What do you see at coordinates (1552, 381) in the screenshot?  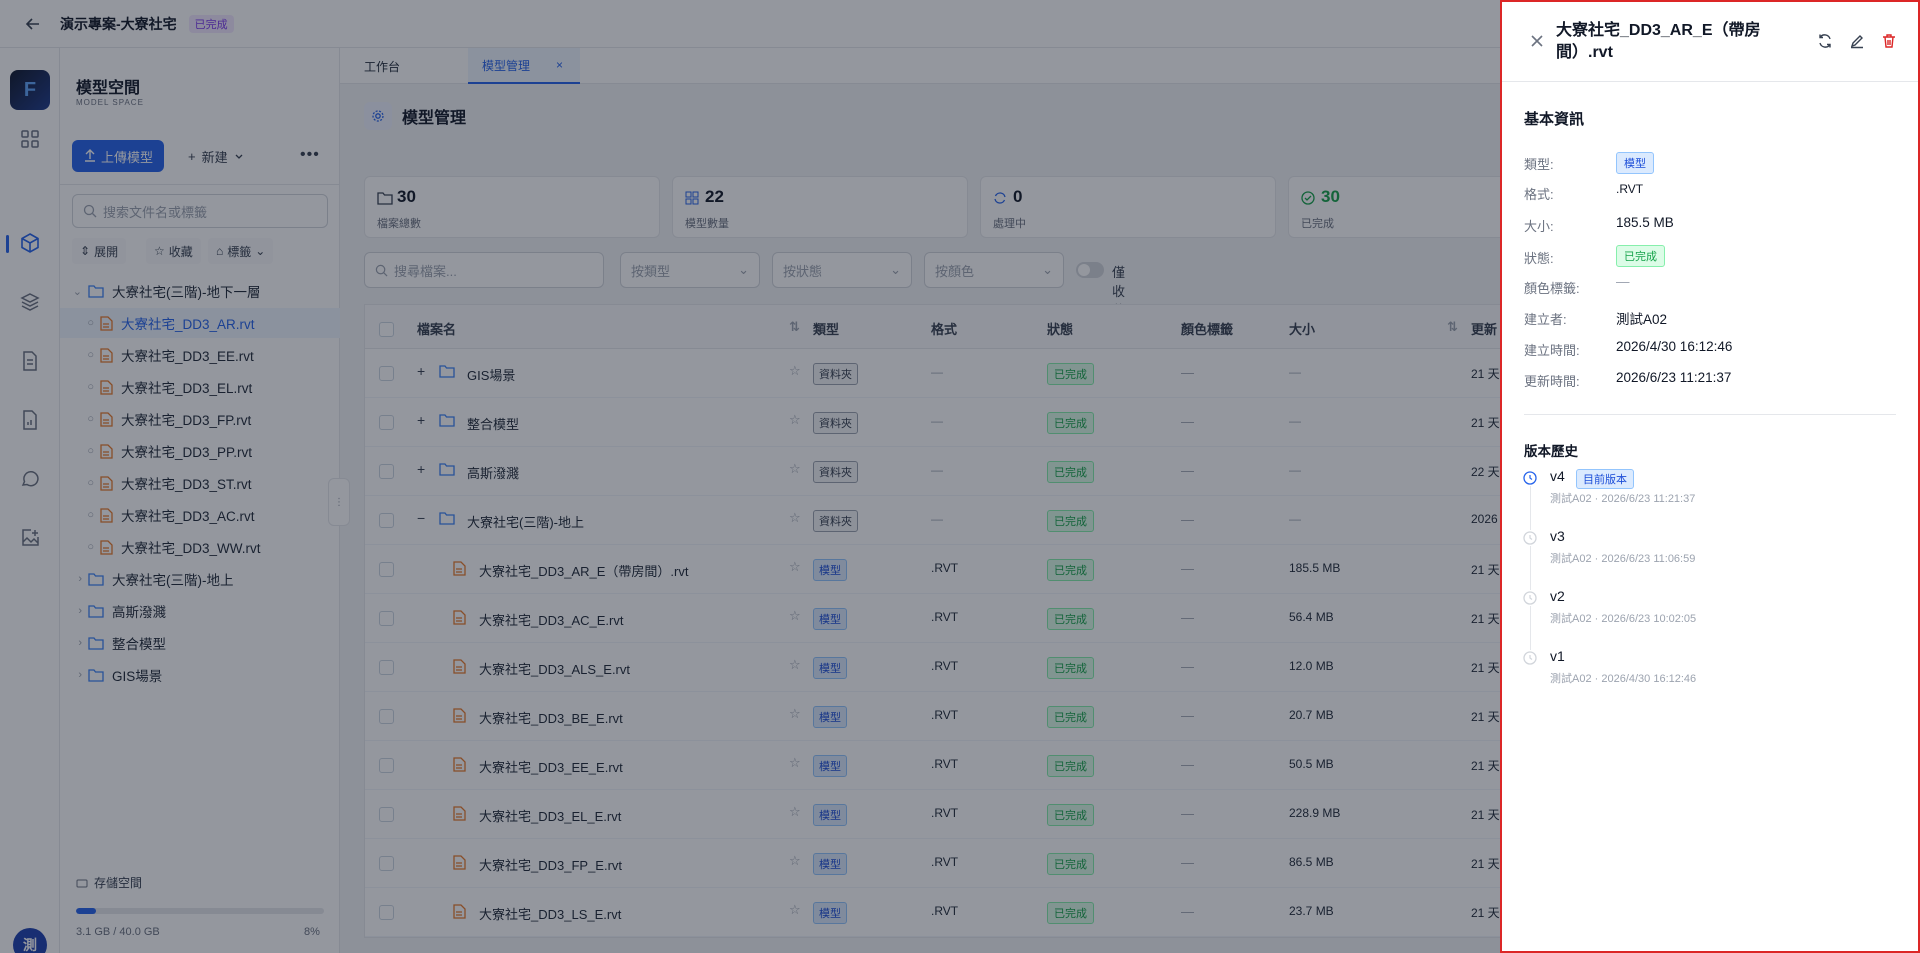 I see `updated-time-label: 更新時間:` at bounding box center [1552, 381].